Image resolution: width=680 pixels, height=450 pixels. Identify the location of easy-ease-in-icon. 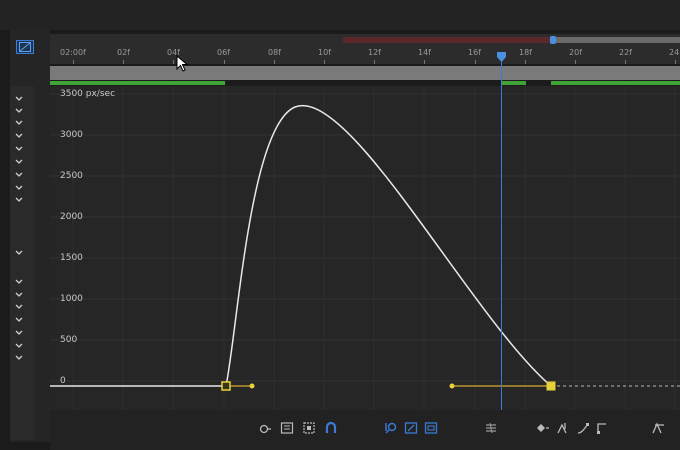
(583, 427).